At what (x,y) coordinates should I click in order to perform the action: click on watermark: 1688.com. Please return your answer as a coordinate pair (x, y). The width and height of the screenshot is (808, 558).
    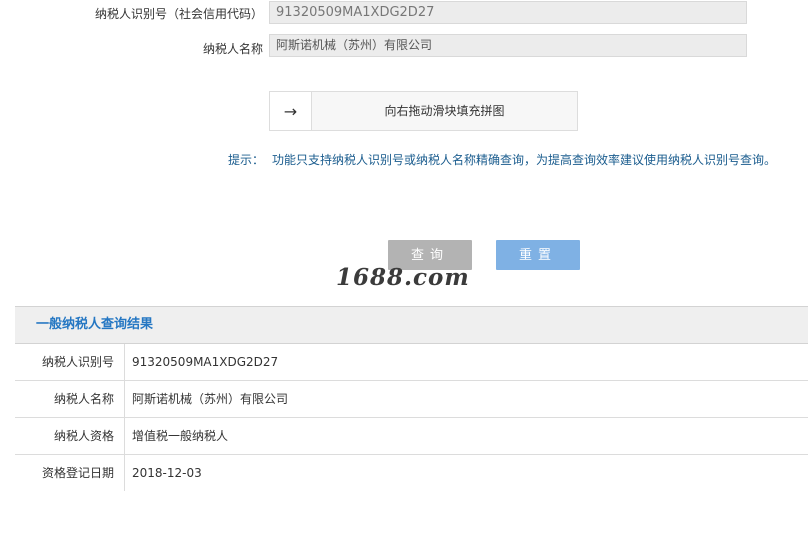
    Looking at the image, I should click on (403, 277).